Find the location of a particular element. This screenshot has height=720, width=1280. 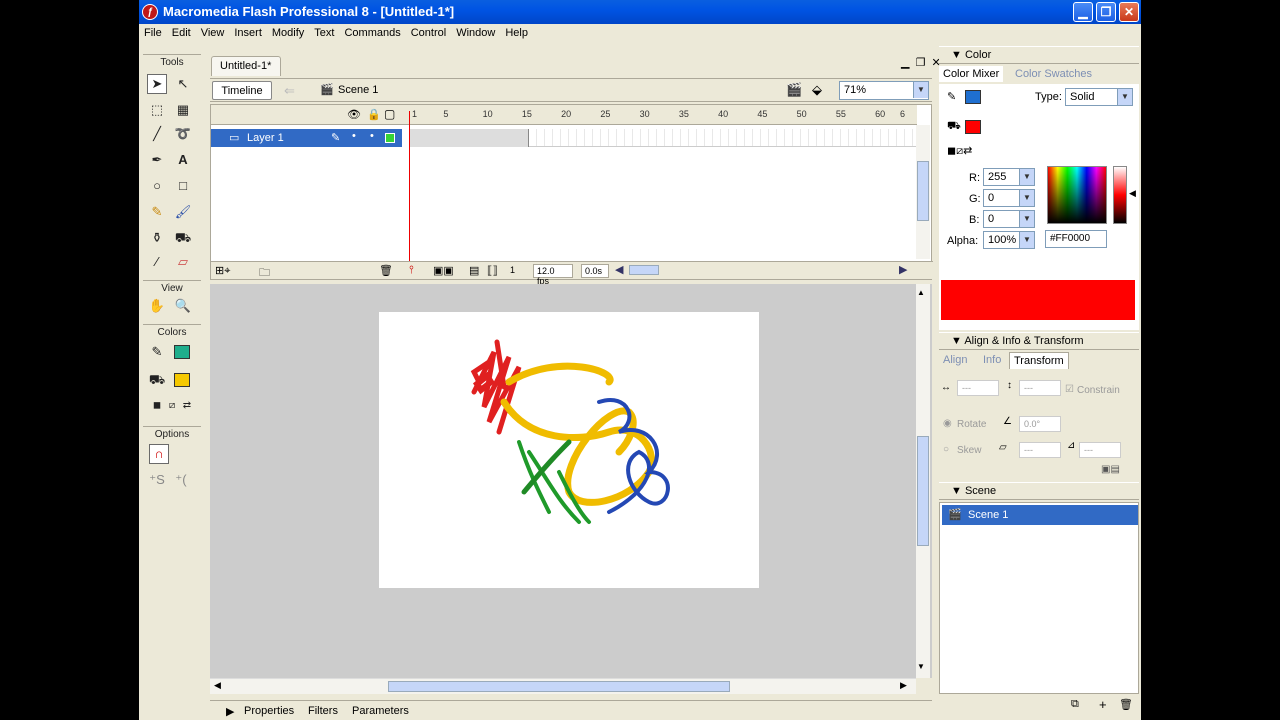

tab-info: Info is located at coordinates (992, 360).